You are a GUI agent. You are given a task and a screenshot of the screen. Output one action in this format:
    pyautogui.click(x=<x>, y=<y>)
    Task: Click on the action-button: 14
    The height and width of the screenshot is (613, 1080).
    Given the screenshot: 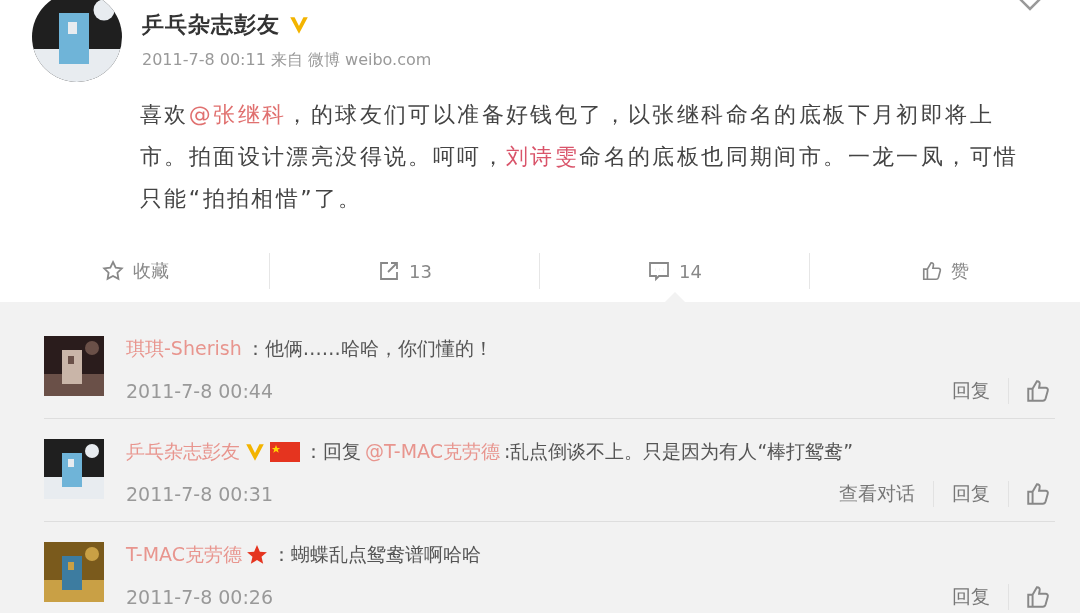 What is the action you would take?
    pyautogui.click(x=674, y=271)
    